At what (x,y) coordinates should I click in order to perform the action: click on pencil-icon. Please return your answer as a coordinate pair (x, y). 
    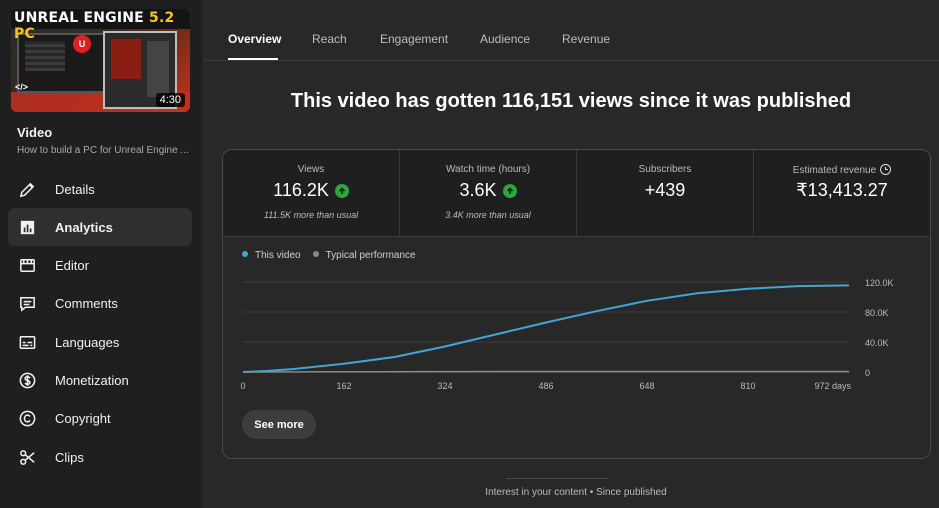
    Looking at the image, I should click on (27, 189).